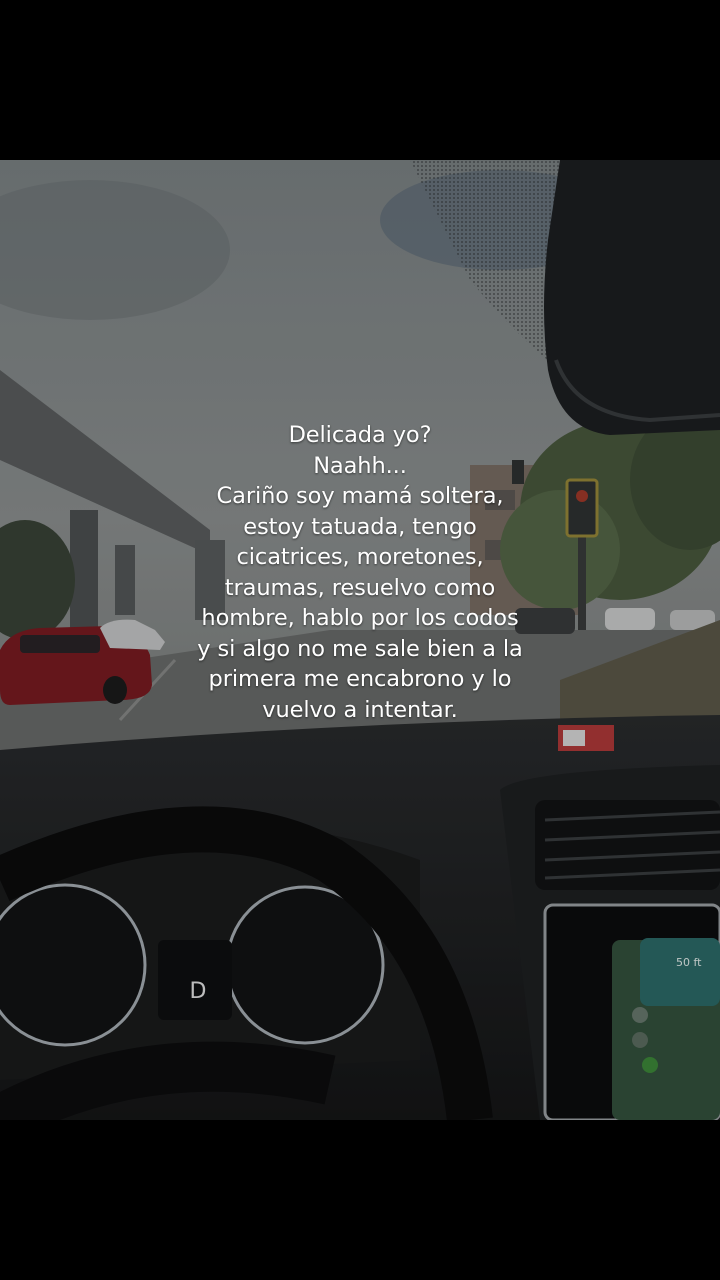 This screenshot has width=720, height=1280. Describe the element at coordinates (360, 496) in the screenshot. I see `caption-line: Cariño soy mamá soltera,` at that location.